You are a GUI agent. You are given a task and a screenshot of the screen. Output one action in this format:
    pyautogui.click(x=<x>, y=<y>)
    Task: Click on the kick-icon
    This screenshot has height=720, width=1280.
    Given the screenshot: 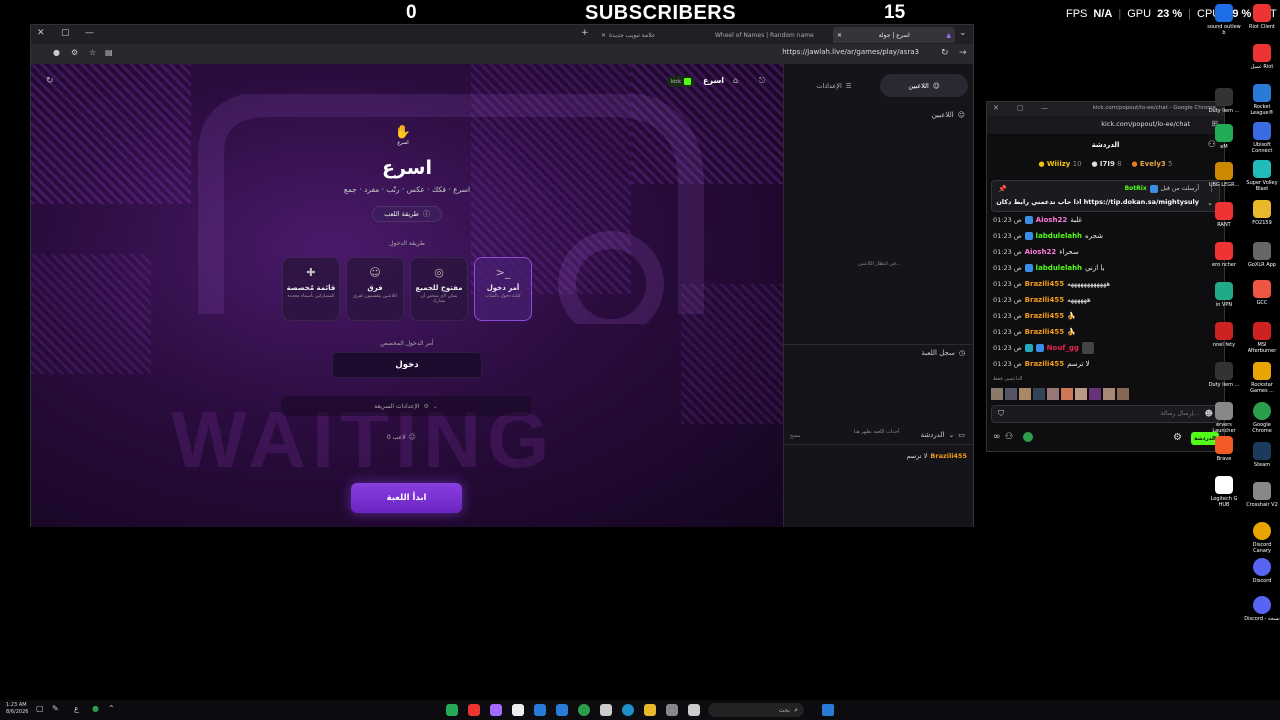 What is the action you would take?
    pyautogui.click(x=1028, y=437)
    